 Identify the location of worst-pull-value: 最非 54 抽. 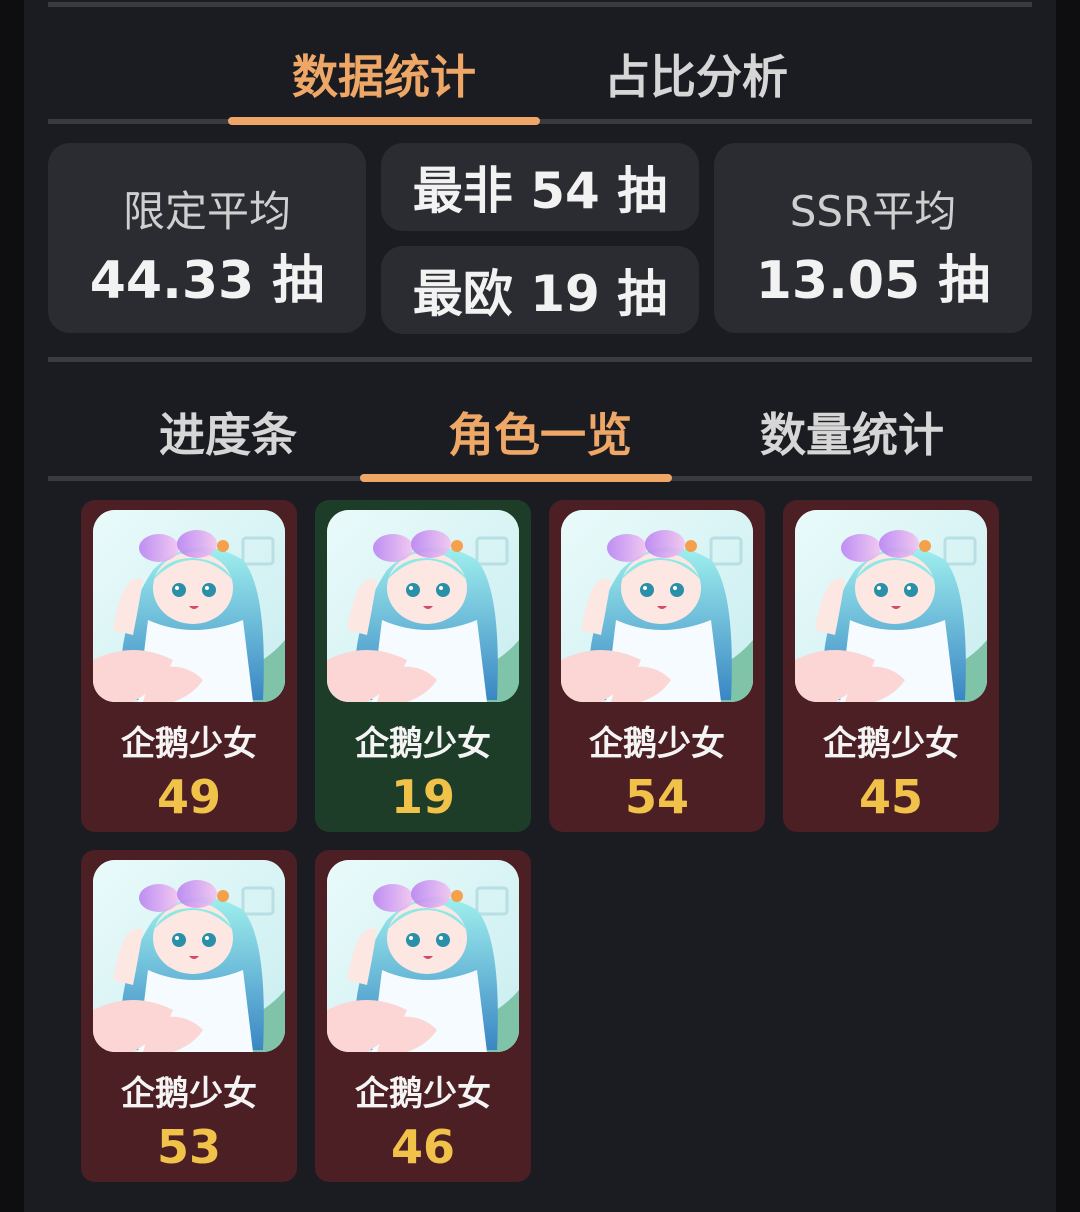
(540, 191).